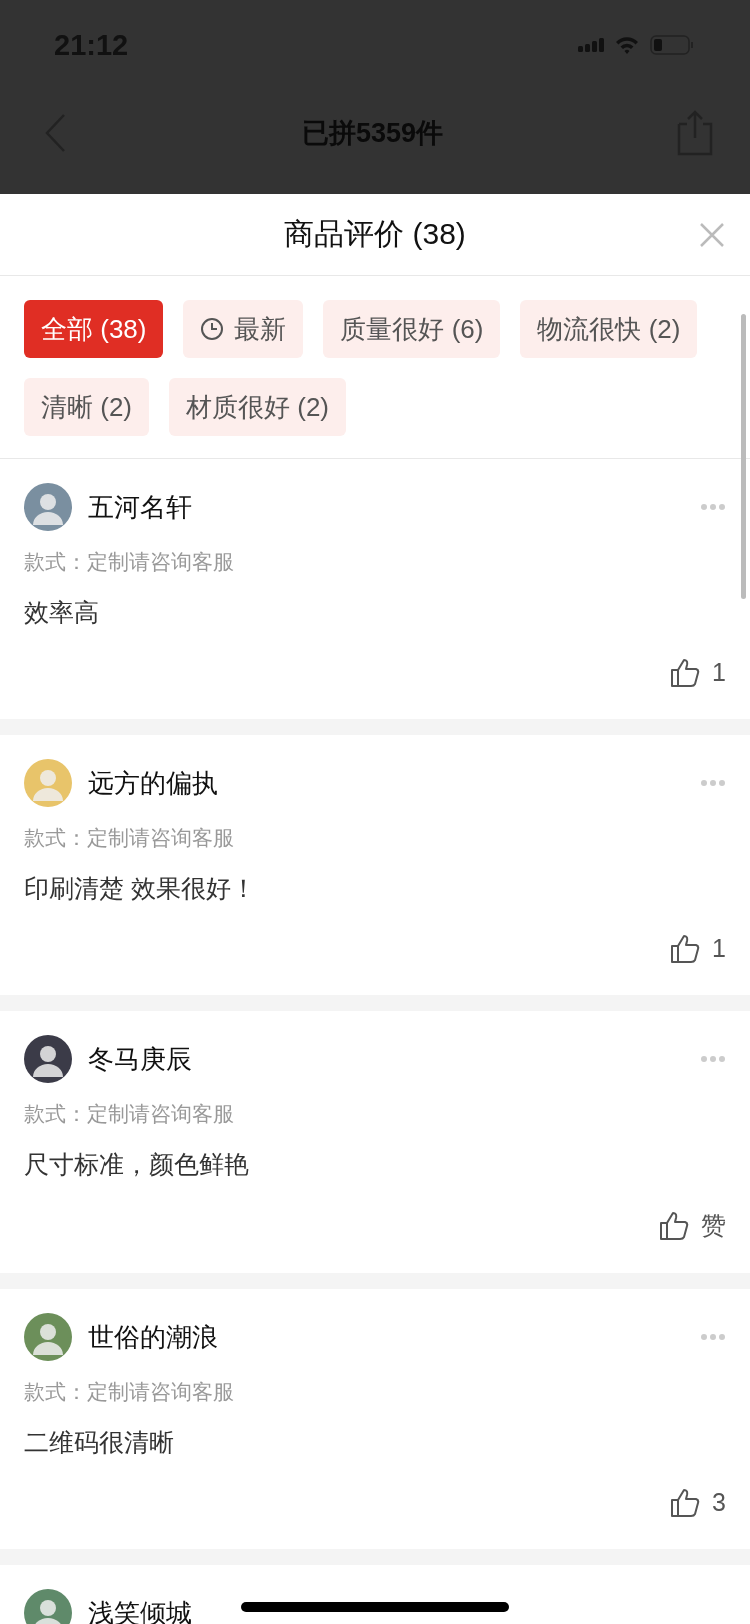  Describe the element at coordinates (62, 612) in the screenshot. I see `review-text: 效率高` at that location.